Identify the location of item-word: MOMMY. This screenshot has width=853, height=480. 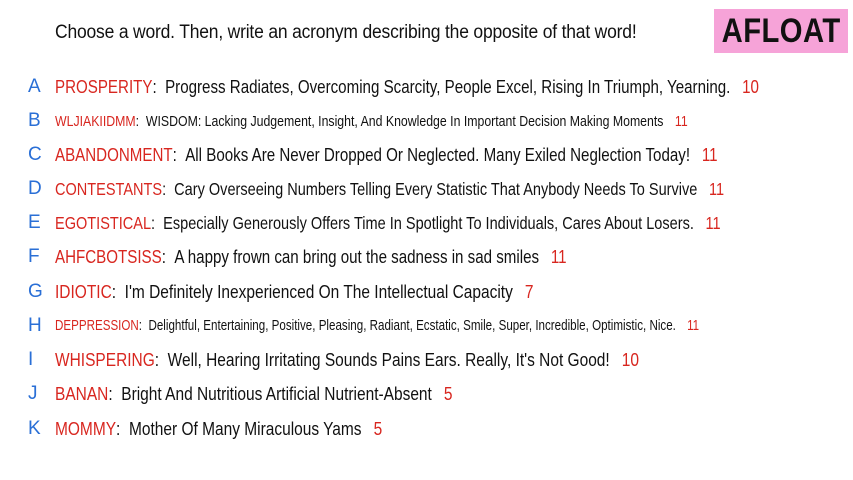
(86, 428).